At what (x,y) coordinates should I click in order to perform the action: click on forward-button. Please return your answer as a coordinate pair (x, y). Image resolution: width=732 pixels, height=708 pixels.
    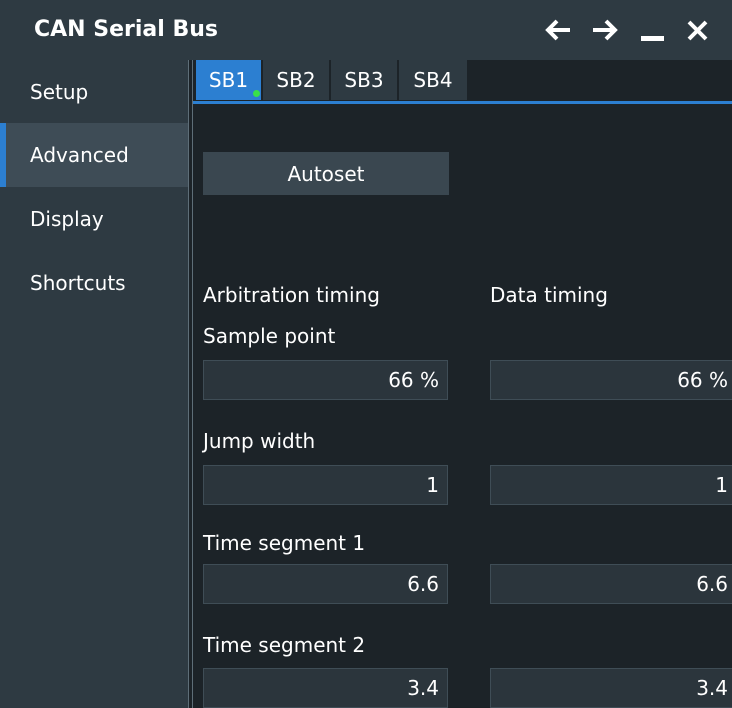
    Looking at the image, I should click on (605, 30).